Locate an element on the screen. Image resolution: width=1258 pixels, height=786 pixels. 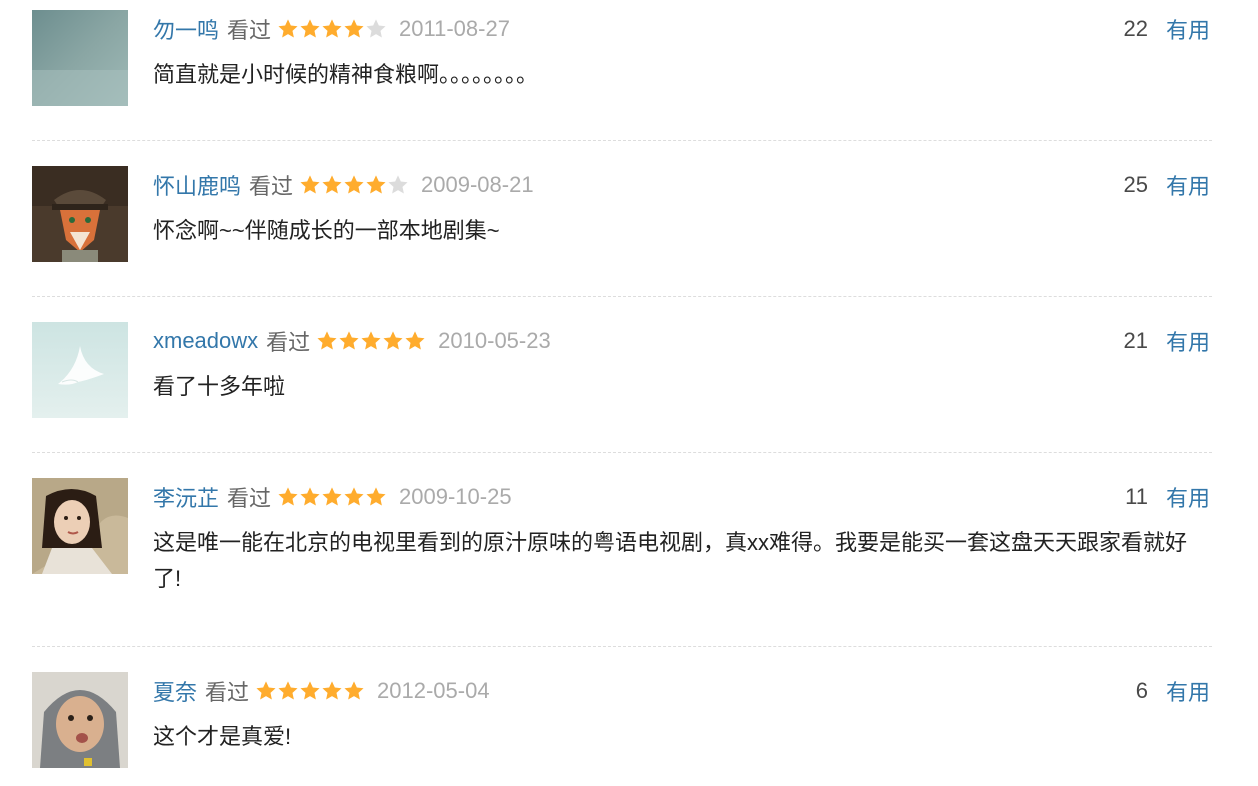
username-link: xmeadowx is located at coordinates (205, 341).